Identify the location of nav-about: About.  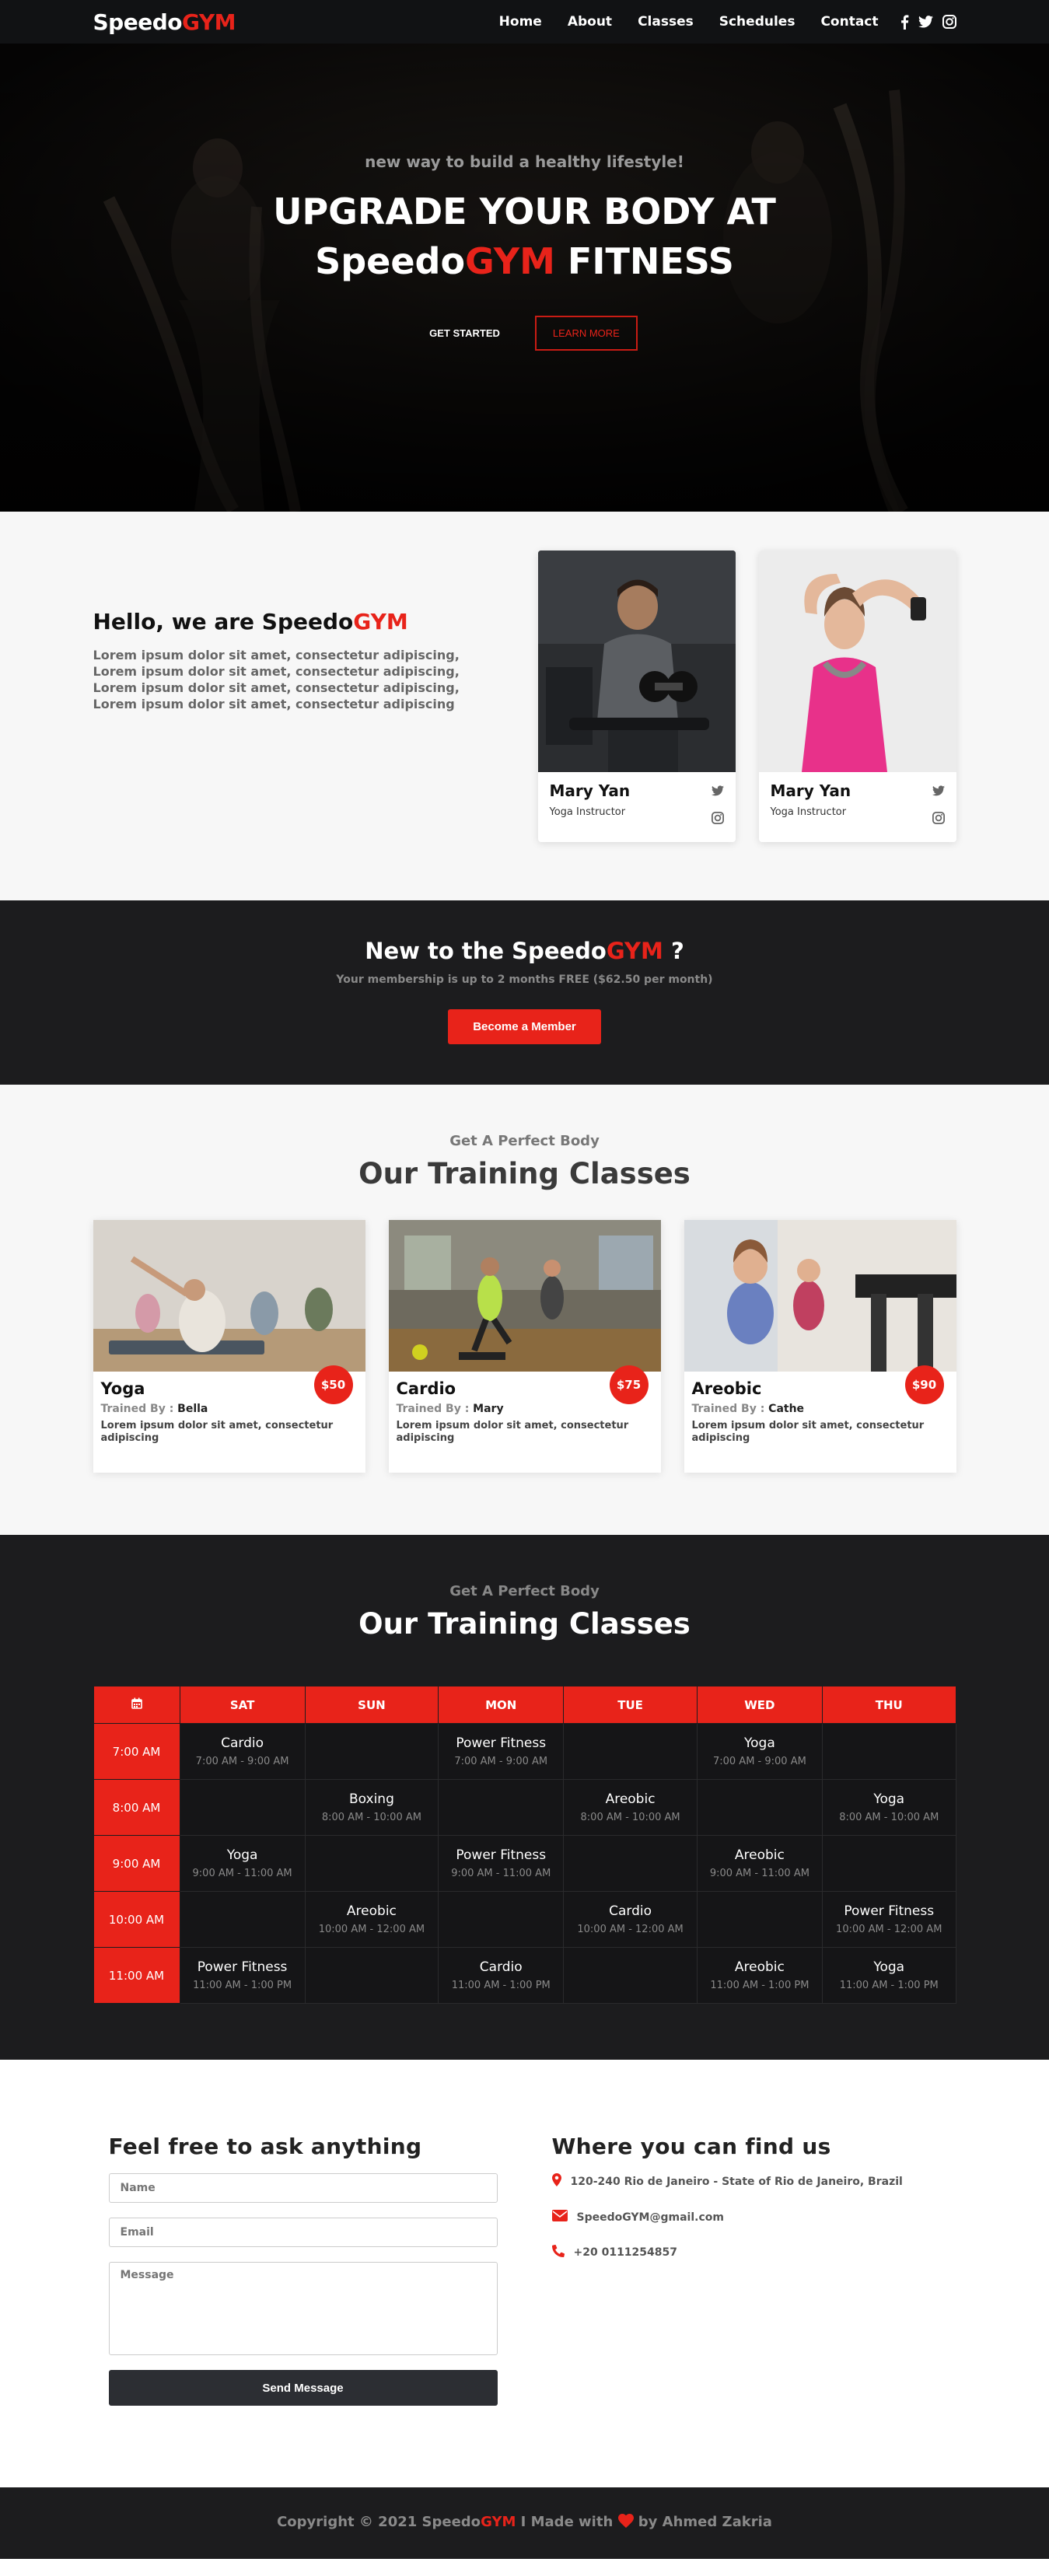
(590, 22).